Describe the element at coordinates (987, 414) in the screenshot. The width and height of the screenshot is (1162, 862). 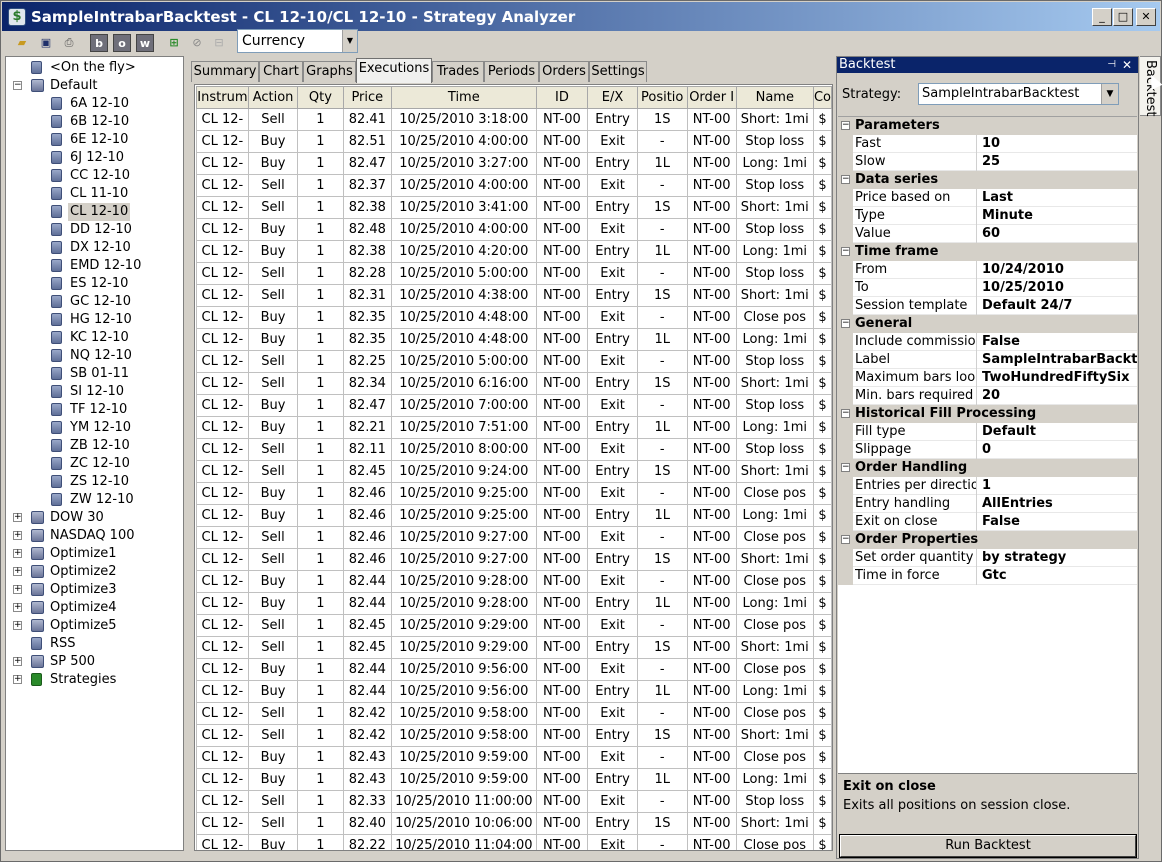
I see `property-category: − Historical Fill Processing` at that location.